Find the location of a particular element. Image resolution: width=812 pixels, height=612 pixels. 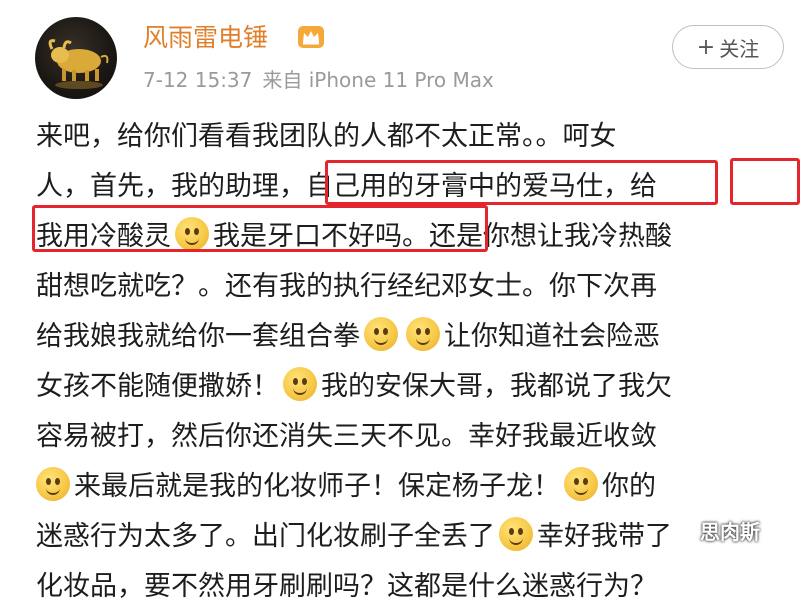

post-source: 来自 iPhone 11 Pro Max is located at coordinates (378, 80).